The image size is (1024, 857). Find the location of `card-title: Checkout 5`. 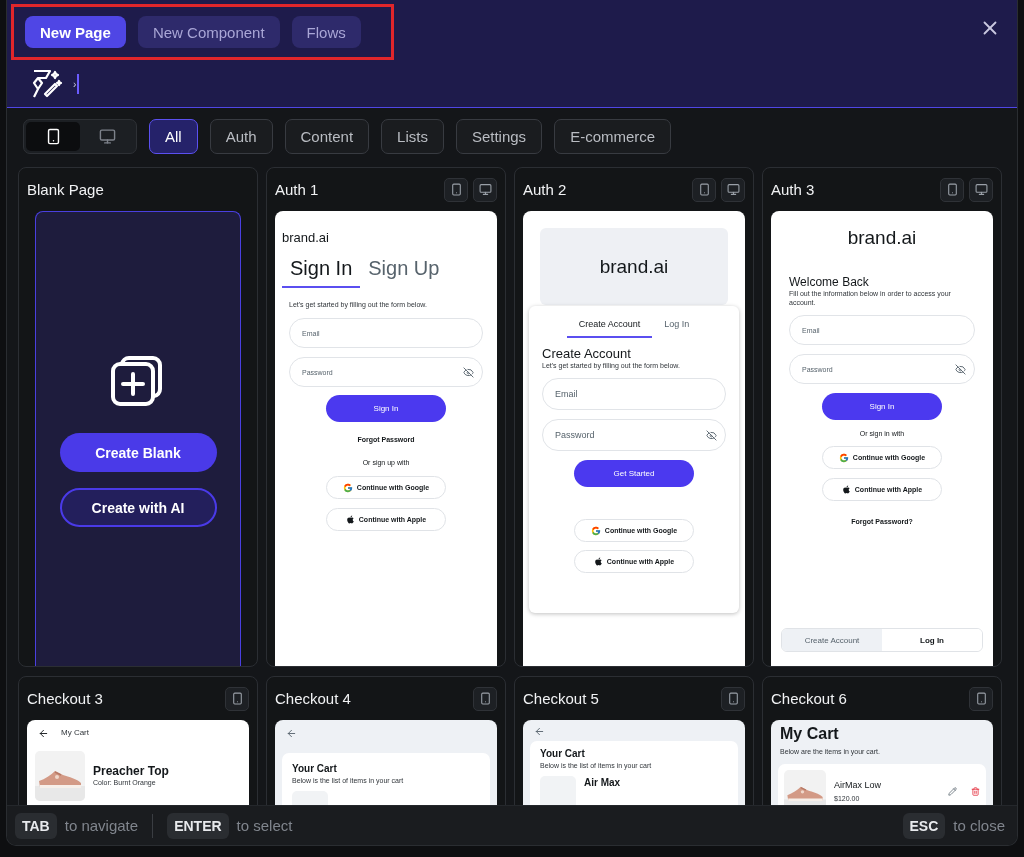

card-title: Checkout 5 is located at coordinates (561, 698).